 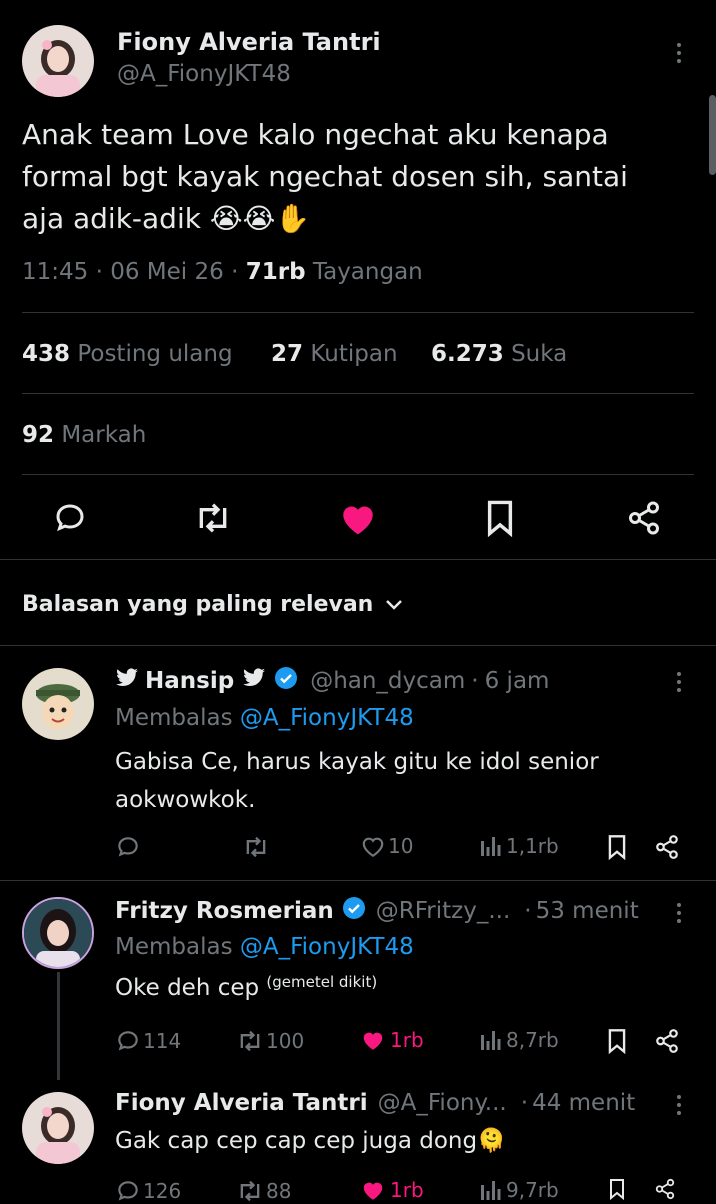 I want to click on scrollbar, so click(x=712, y=135).